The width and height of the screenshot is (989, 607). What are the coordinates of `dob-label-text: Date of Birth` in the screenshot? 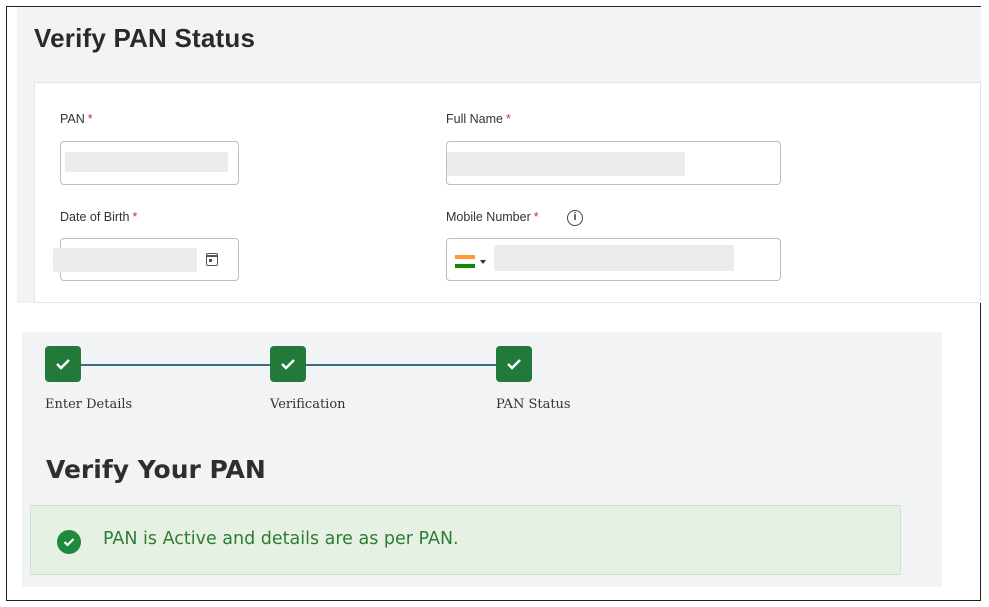 It's located at (95, 217).